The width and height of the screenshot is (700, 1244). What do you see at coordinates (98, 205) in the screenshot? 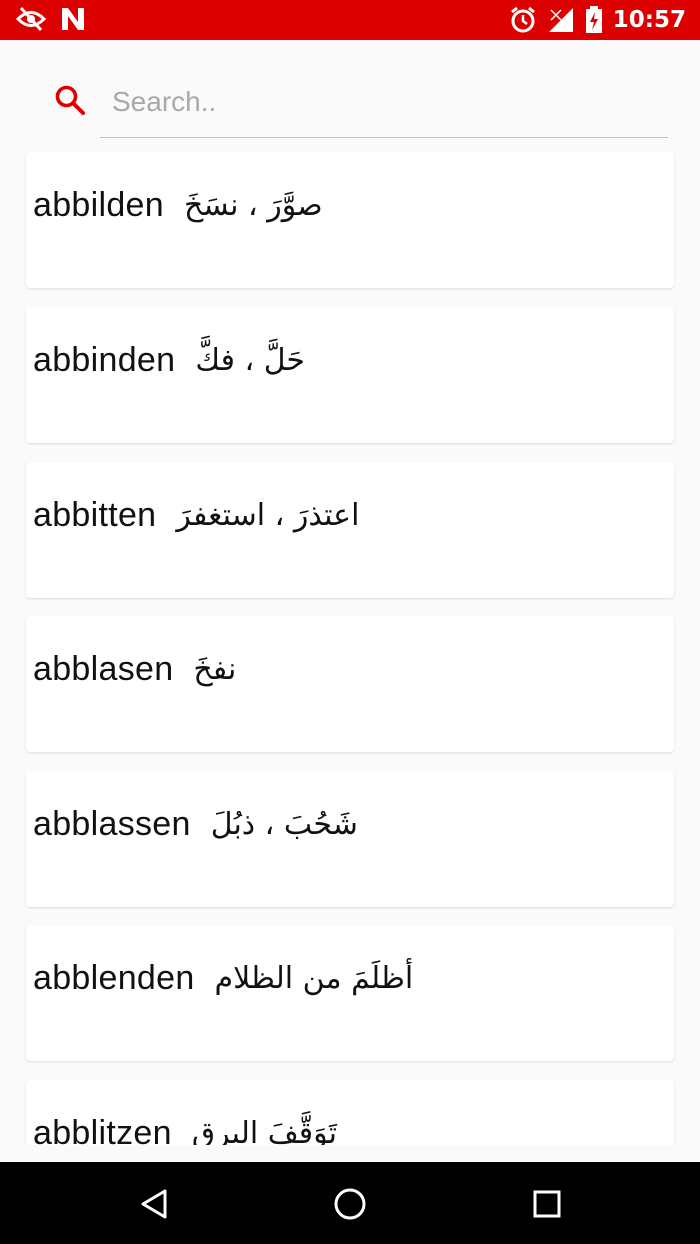
I see `german-word: abbilden` at bounding box center [98, 205].